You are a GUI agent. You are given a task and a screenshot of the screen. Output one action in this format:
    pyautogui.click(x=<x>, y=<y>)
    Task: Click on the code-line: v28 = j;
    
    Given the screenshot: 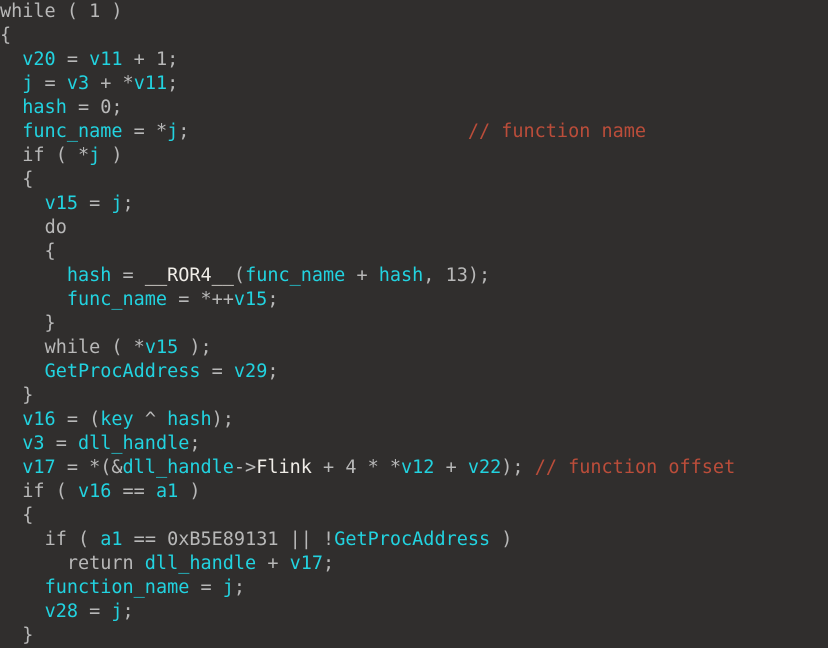 What is the action you would take?
    pyautogui.click(x=414, y=612)
    